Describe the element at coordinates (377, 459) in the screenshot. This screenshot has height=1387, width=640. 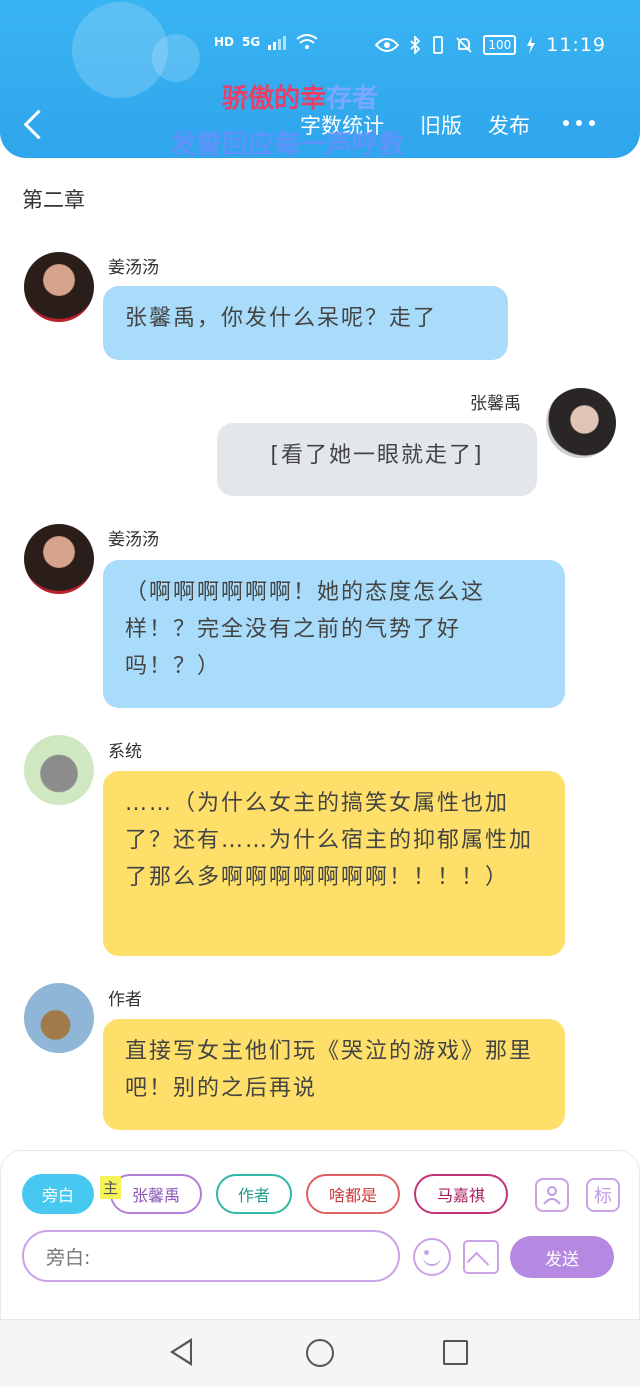
I see `message-bubble: [看了她一眼就走了]` at that location.